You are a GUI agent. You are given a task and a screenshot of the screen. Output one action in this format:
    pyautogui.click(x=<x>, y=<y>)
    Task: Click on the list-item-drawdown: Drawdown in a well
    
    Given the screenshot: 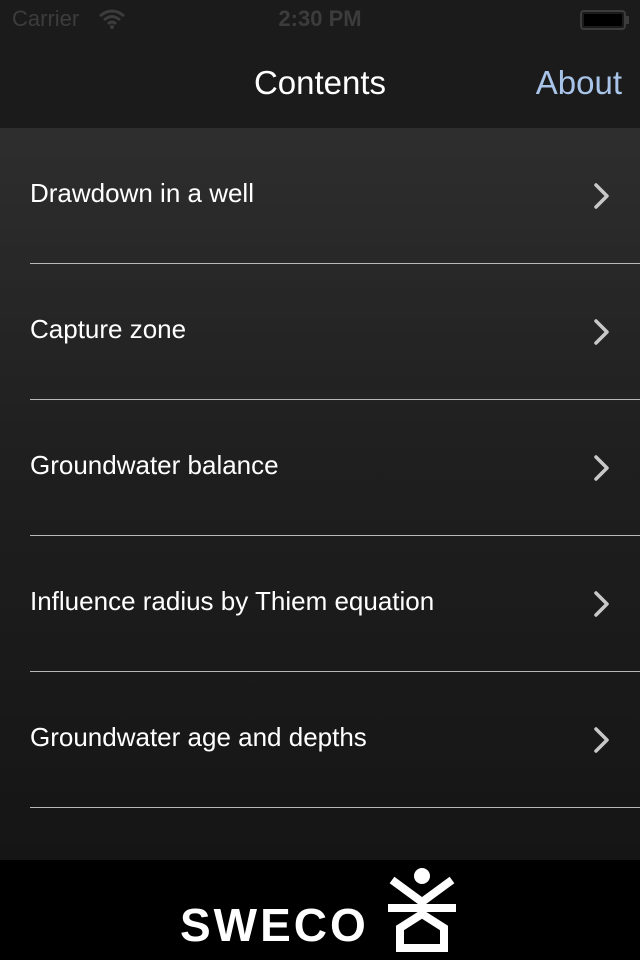 What is the action you would take?
    pyautogui.click(x=320, y=196)
    